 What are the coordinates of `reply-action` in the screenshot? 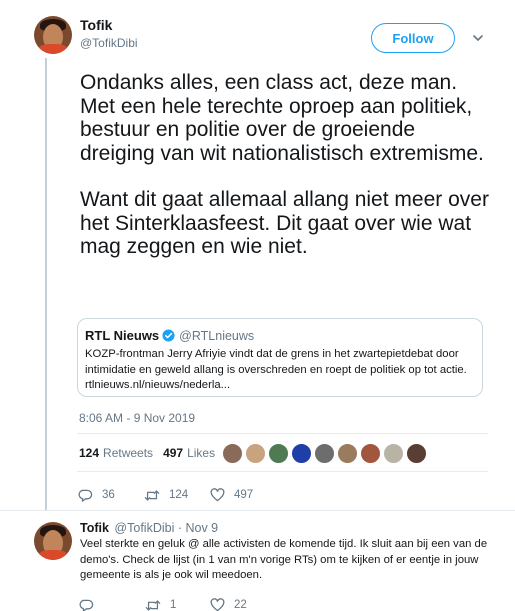 It's located at (91, 604).